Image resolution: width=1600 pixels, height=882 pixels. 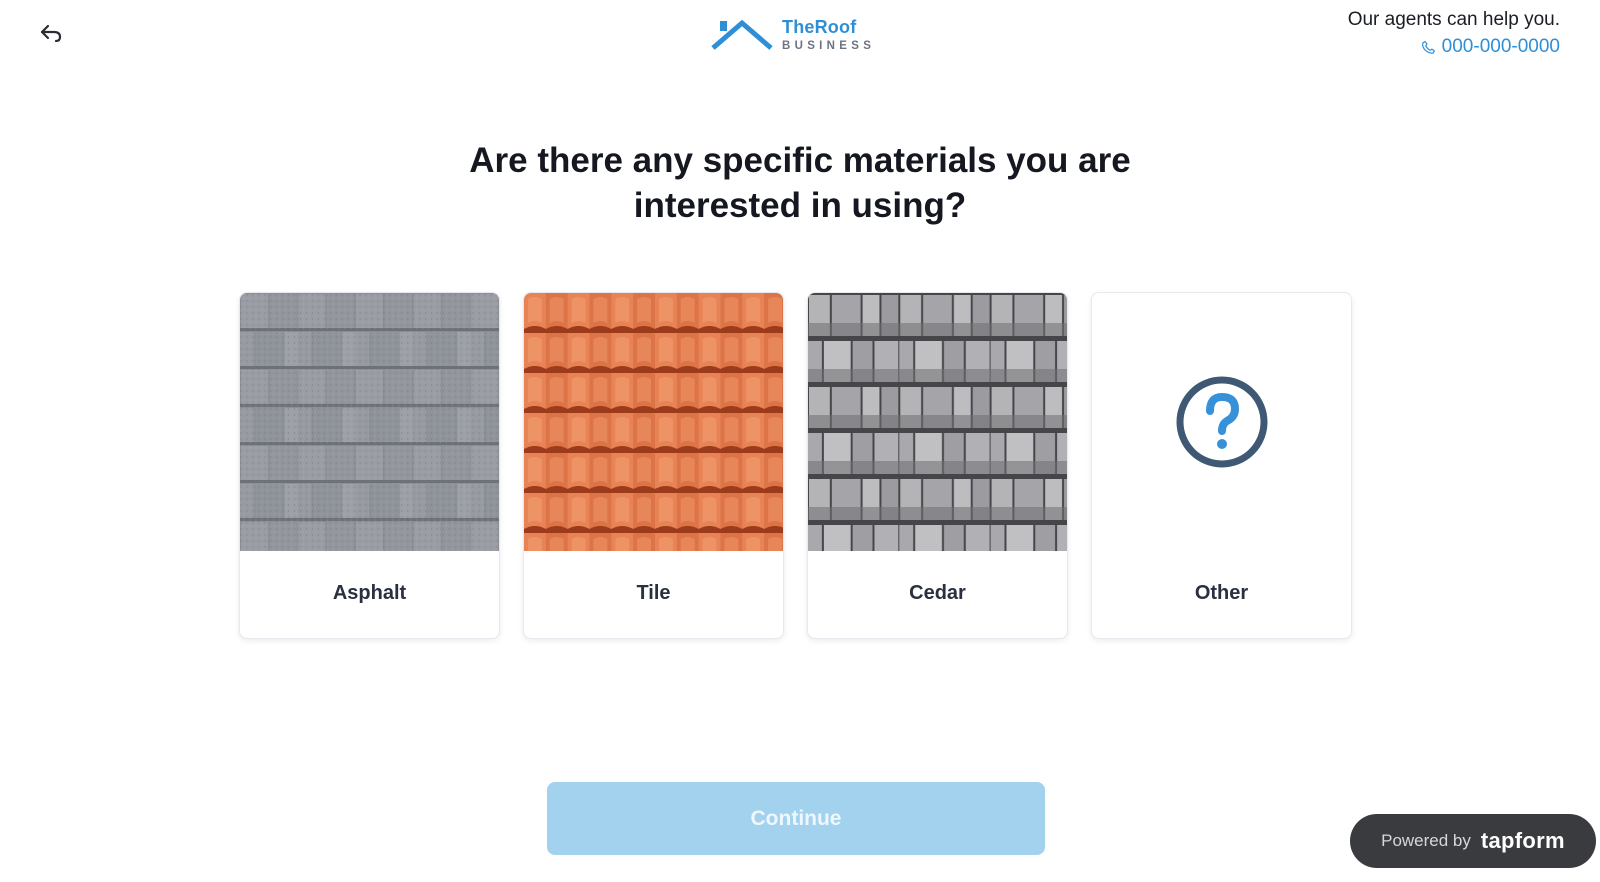 I want to click on help-contact: Our agents can help you. 000-000-0000, so click(x=1454, y=34).